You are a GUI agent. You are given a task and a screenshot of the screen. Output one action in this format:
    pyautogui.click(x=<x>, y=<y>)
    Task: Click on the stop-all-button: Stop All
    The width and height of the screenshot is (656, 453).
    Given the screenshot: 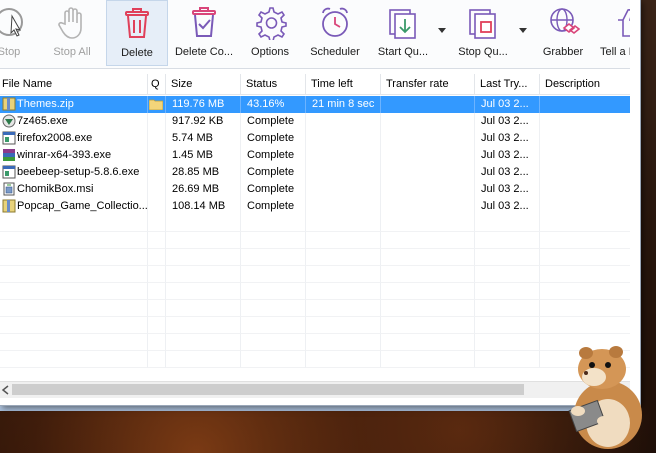 What is the action you would take?
    pyautogui.click(x=72, y=33)
    